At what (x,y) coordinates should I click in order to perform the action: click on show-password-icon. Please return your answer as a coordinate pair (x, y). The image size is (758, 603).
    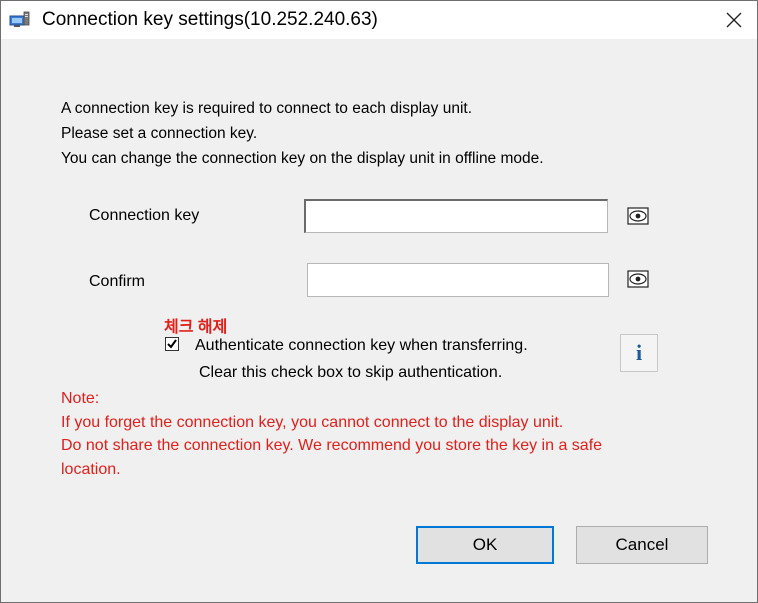
    Looking at the image, I should click on (638, 216).